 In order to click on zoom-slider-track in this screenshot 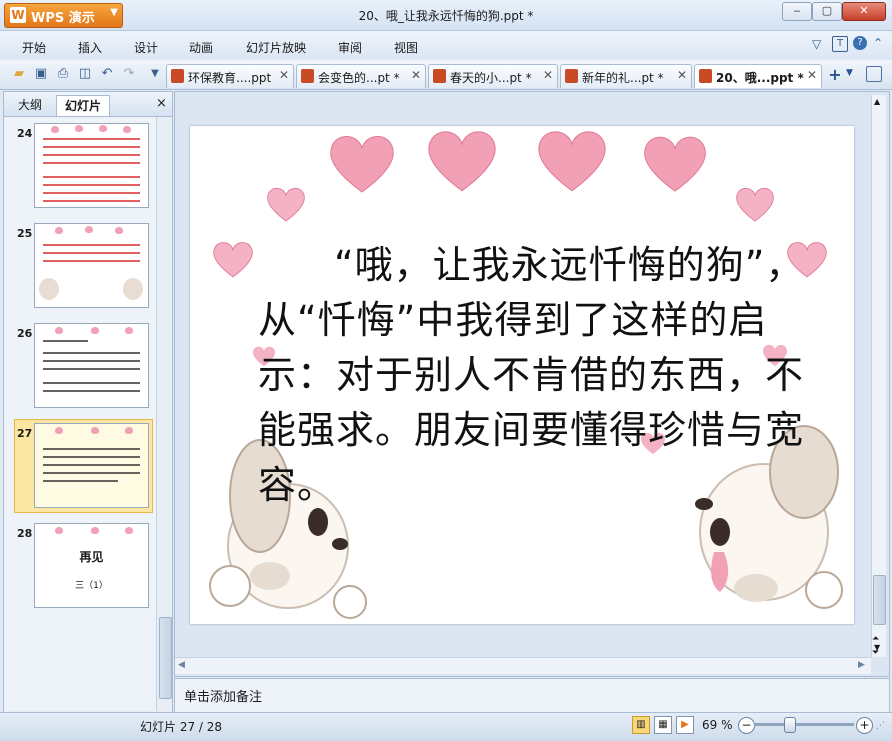, I will do `click(804, 724)`.